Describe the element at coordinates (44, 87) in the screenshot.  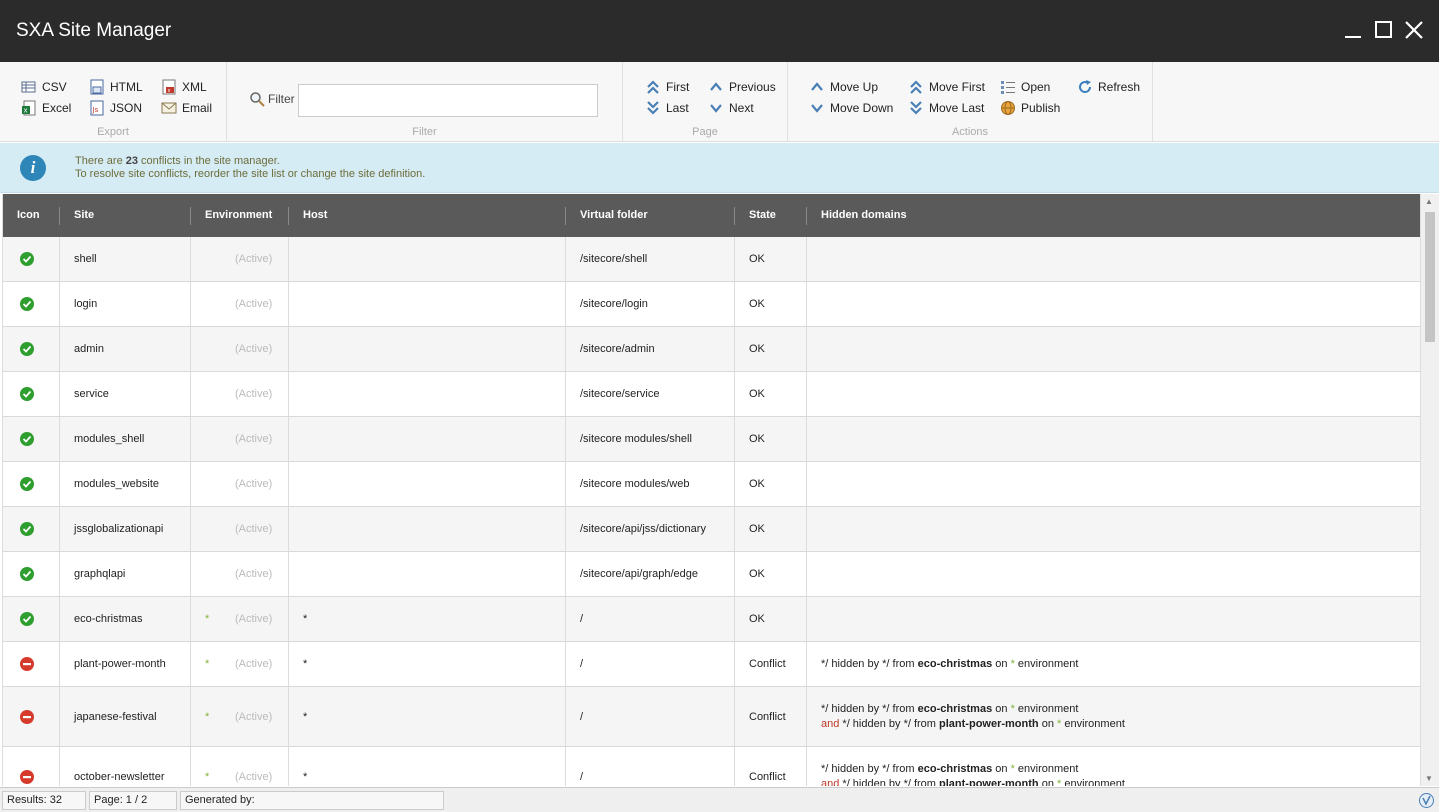
I see `export-csv-button: CSV` at that location.